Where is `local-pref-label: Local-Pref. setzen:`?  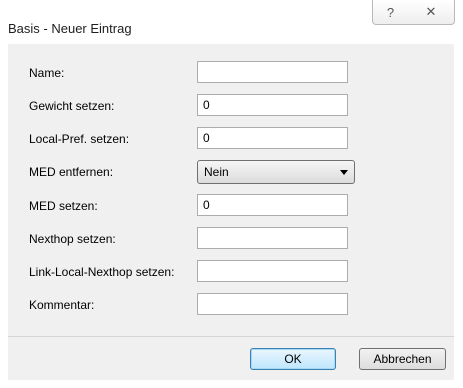
local-pref-label: Local-Pref. setzen: is located at coordinates (79, 139).